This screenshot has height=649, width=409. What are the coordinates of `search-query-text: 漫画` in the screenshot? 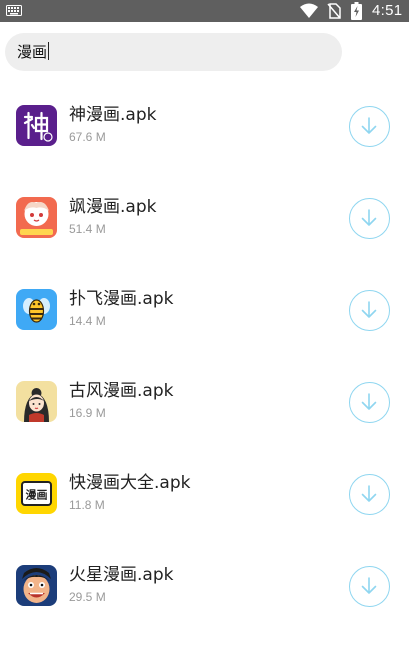 It's located at (32, 52).